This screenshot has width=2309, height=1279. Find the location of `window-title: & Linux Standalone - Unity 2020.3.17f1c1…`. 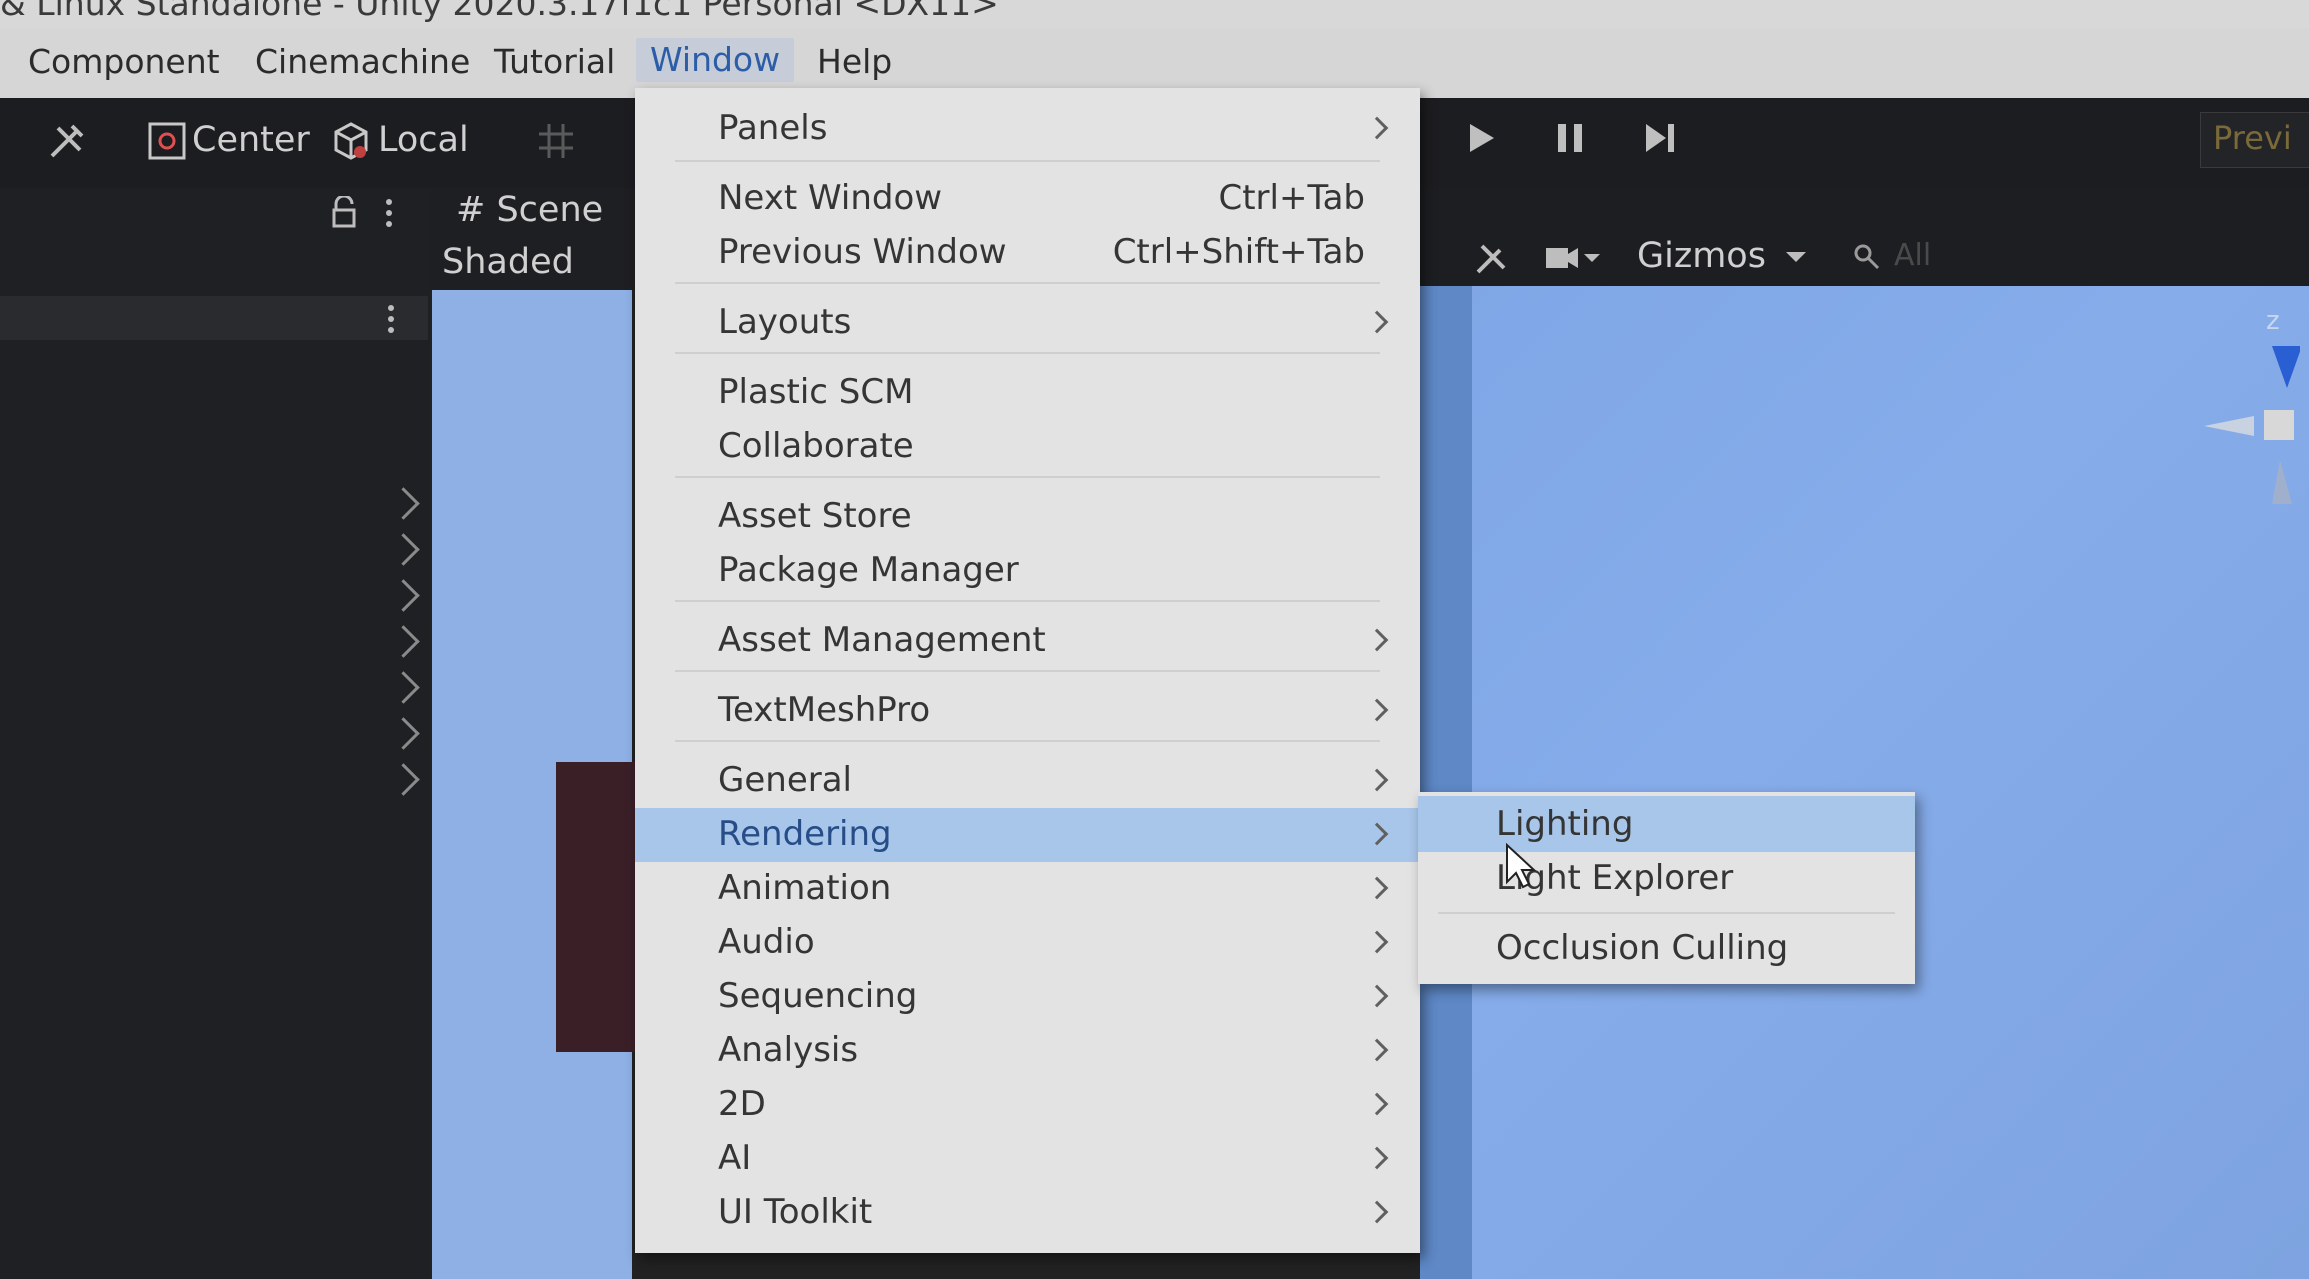

window-title: & Linux Standalone - Unity 2020.3.17f1c1… is located at coordinates (499, 11).